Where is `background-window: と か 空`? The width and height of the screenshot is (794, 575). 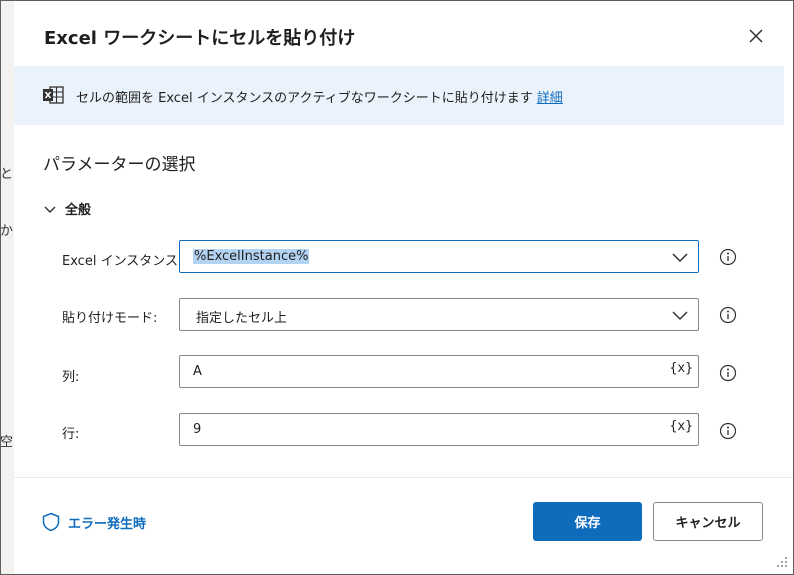
background-window: と か 空 is located at coordinates (7, 287).